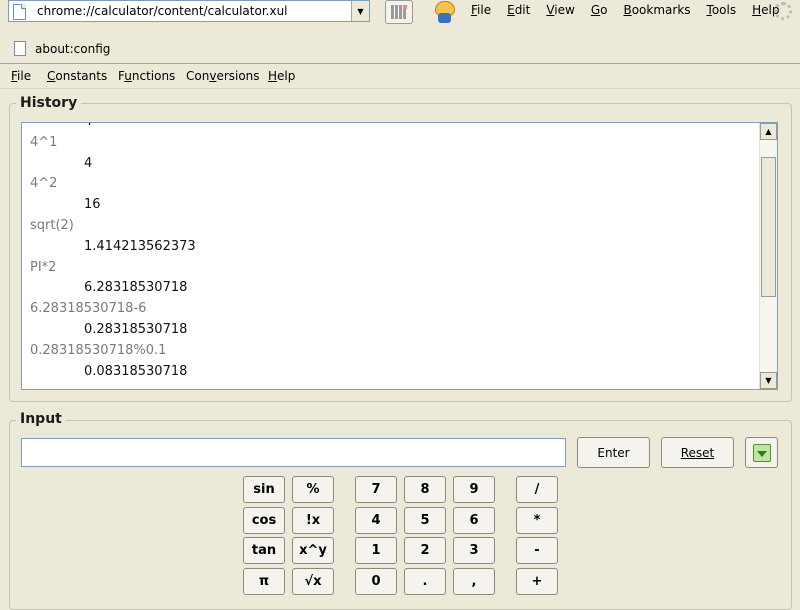 The height and width of the screenshot is (610, 800). Describe the element at coordinates (281, 76) in the screenshot. I see `menu-item-help: Help` at that location.